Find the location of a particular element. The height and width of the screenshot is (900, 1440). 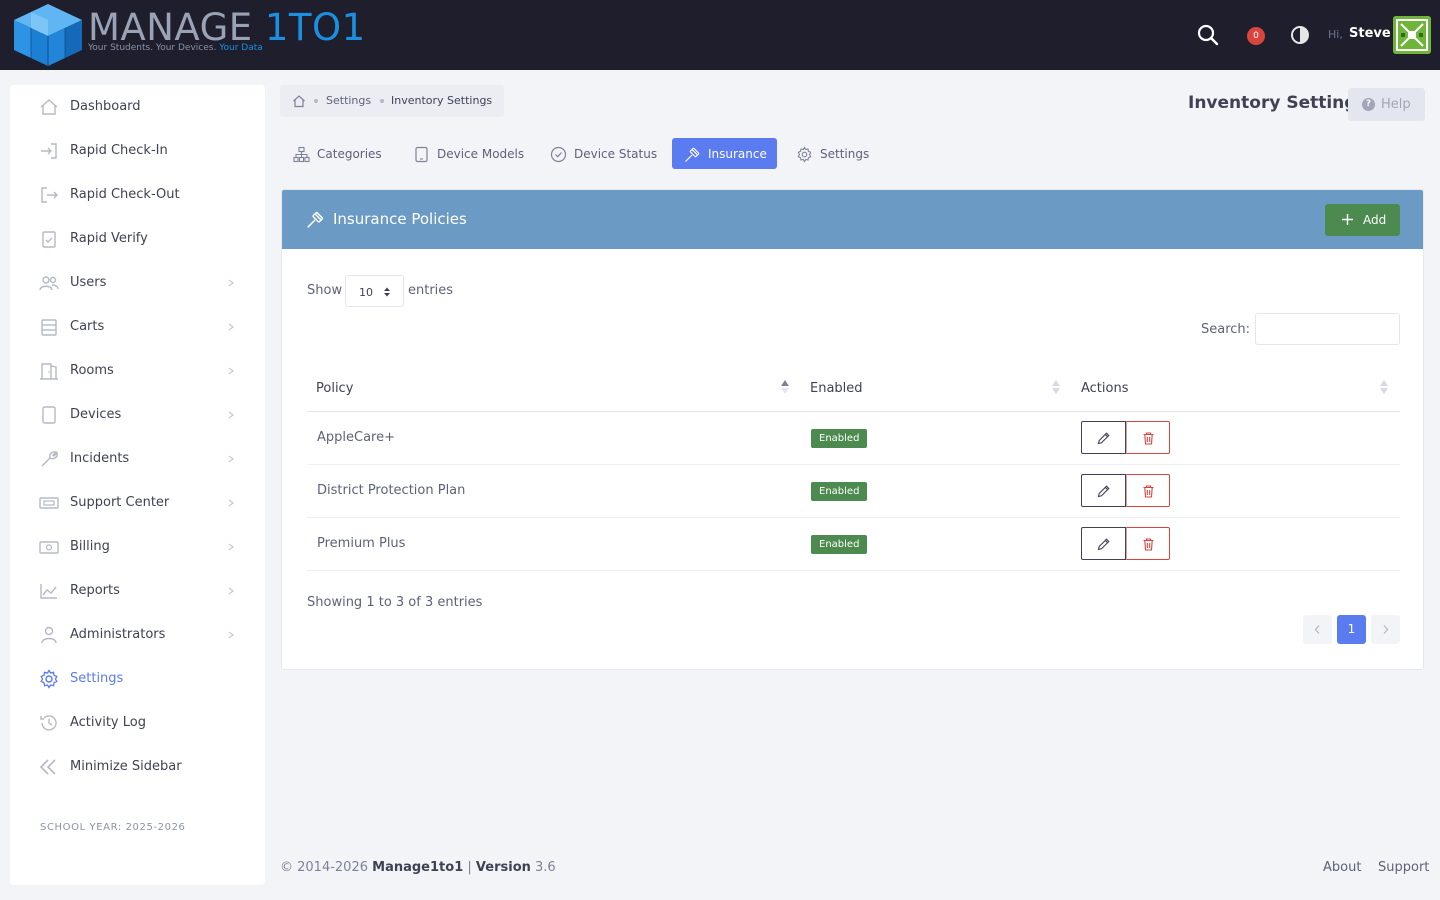

table-row: District Protection Plan Enabled is located at coordinates (853, 491).